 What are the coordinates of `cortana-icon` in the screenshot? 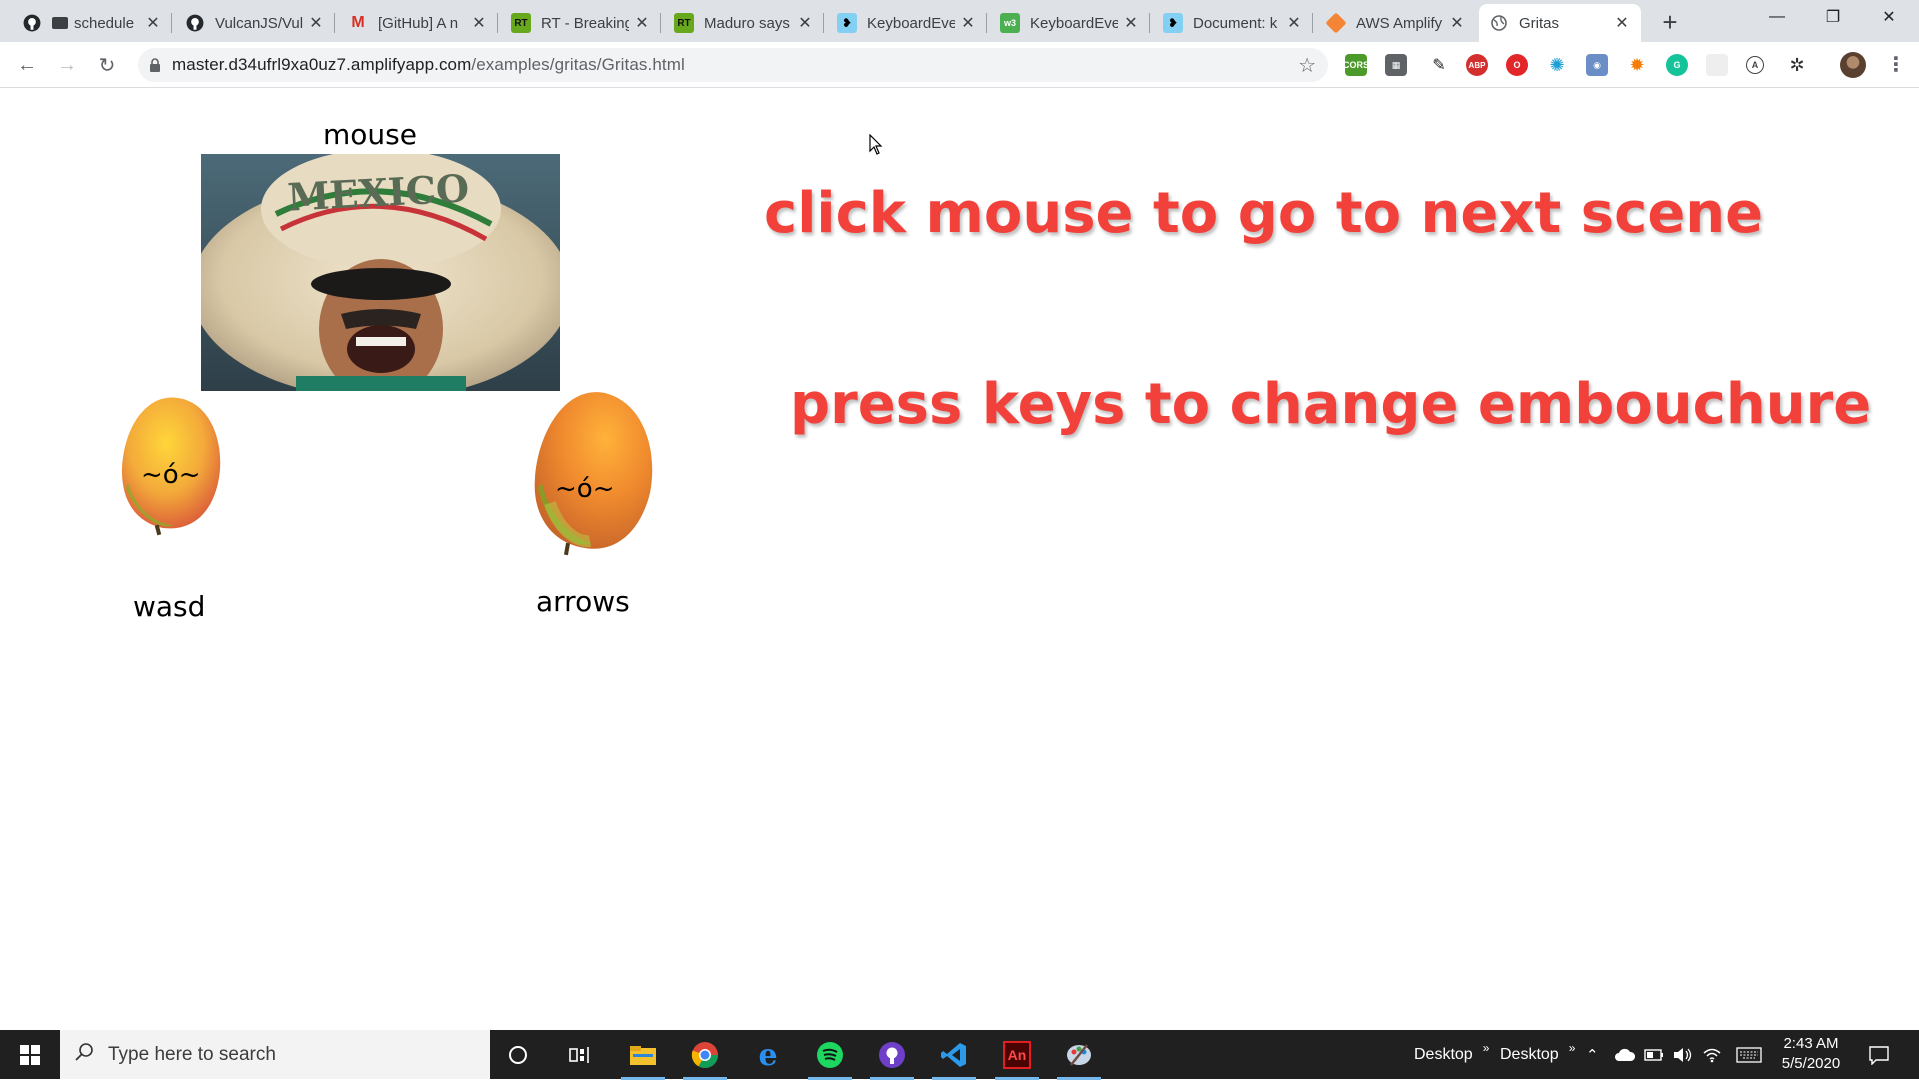 It's located at (518, 1055).